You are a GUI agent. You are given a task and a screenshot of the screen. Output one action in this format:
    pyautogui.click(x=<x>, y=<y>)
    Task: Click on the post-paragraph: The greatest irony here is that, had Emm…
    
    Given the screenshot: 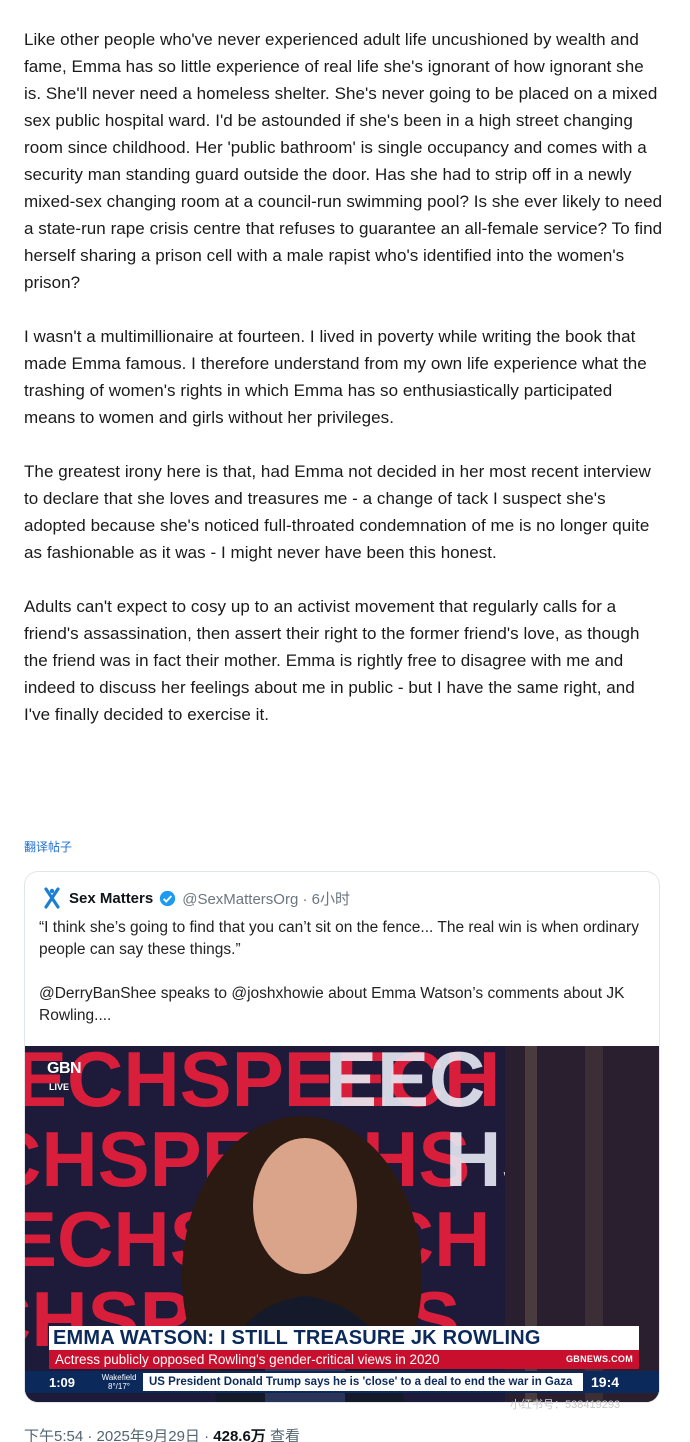 What is the action you would take?
    pyautogui.click(x=337, y=512)
    